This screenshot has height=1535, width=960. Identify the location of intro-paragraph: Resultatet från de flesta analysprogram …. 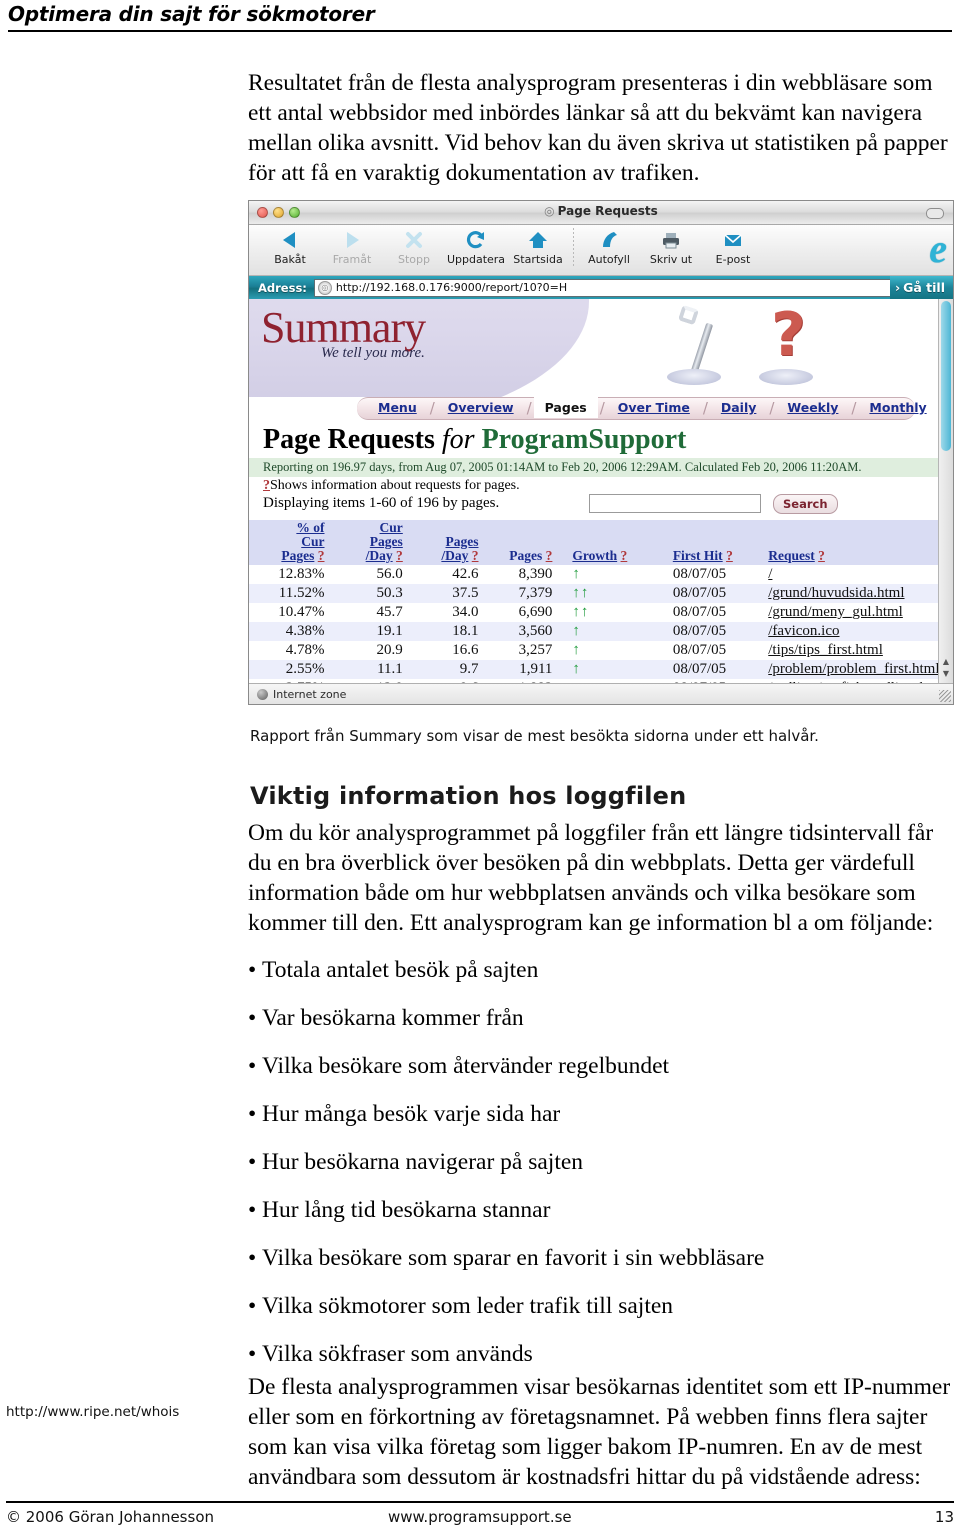
(598, 128).